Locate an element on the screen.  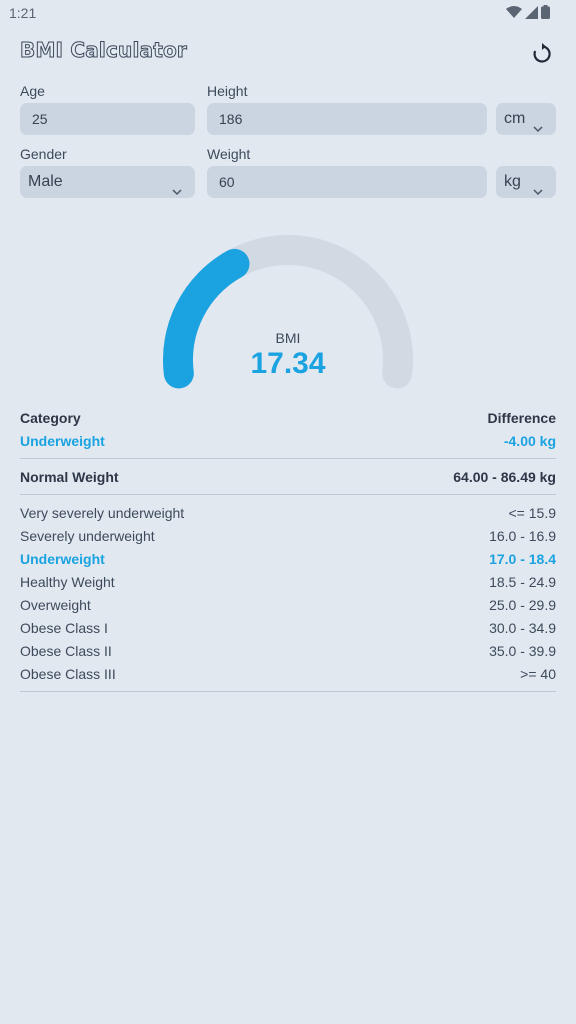
signal-icon is located at coordinates (531, 14).